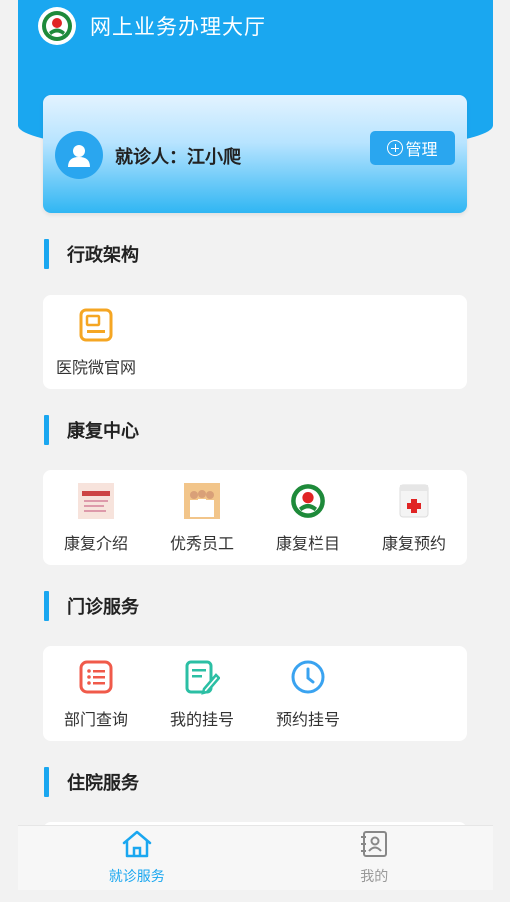 This screenshot has height=902, width=510. I want to click on bottom-tab-bar: 就诊服务 我的, so click(255, 857).